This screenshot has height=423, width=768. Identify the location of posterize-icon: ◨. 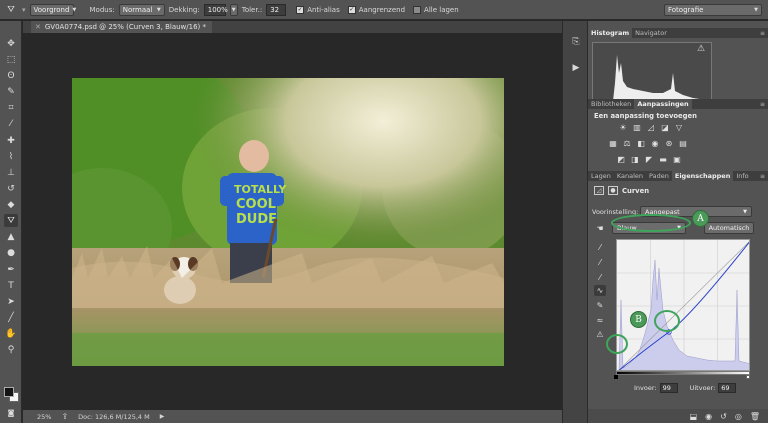
(635, 159).